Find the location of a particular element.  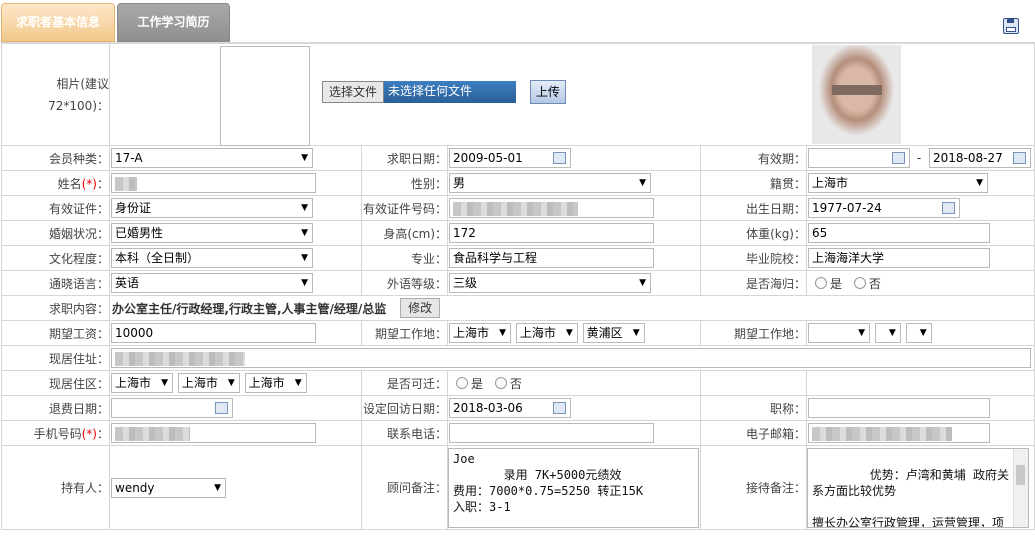

work-place-label: 期望工作地： is located at coordinates (404, 333).